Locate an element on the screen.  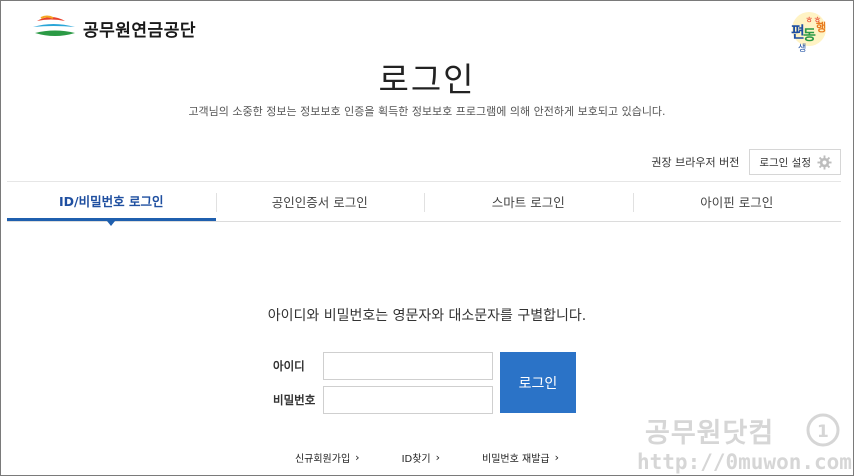
reset-password-link: 비밀번호 재발급 › is located at coordinates (520, 457).